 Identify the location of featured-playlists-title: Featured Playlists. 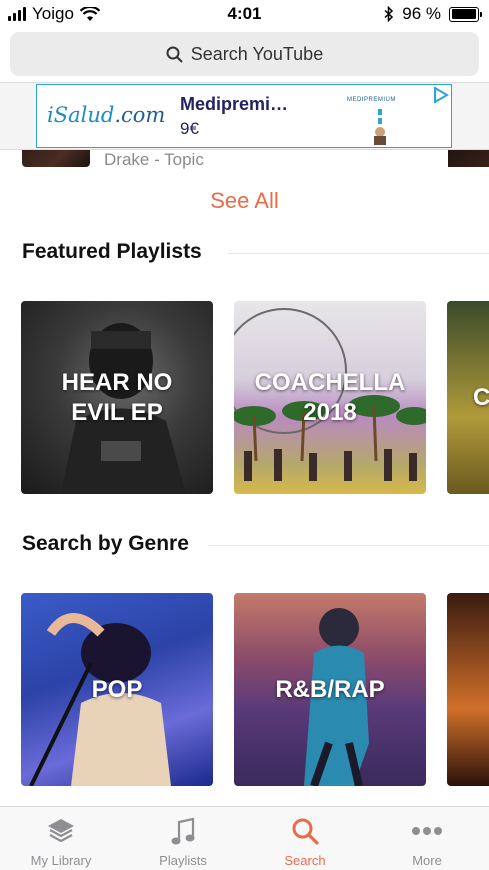
(112, 251).